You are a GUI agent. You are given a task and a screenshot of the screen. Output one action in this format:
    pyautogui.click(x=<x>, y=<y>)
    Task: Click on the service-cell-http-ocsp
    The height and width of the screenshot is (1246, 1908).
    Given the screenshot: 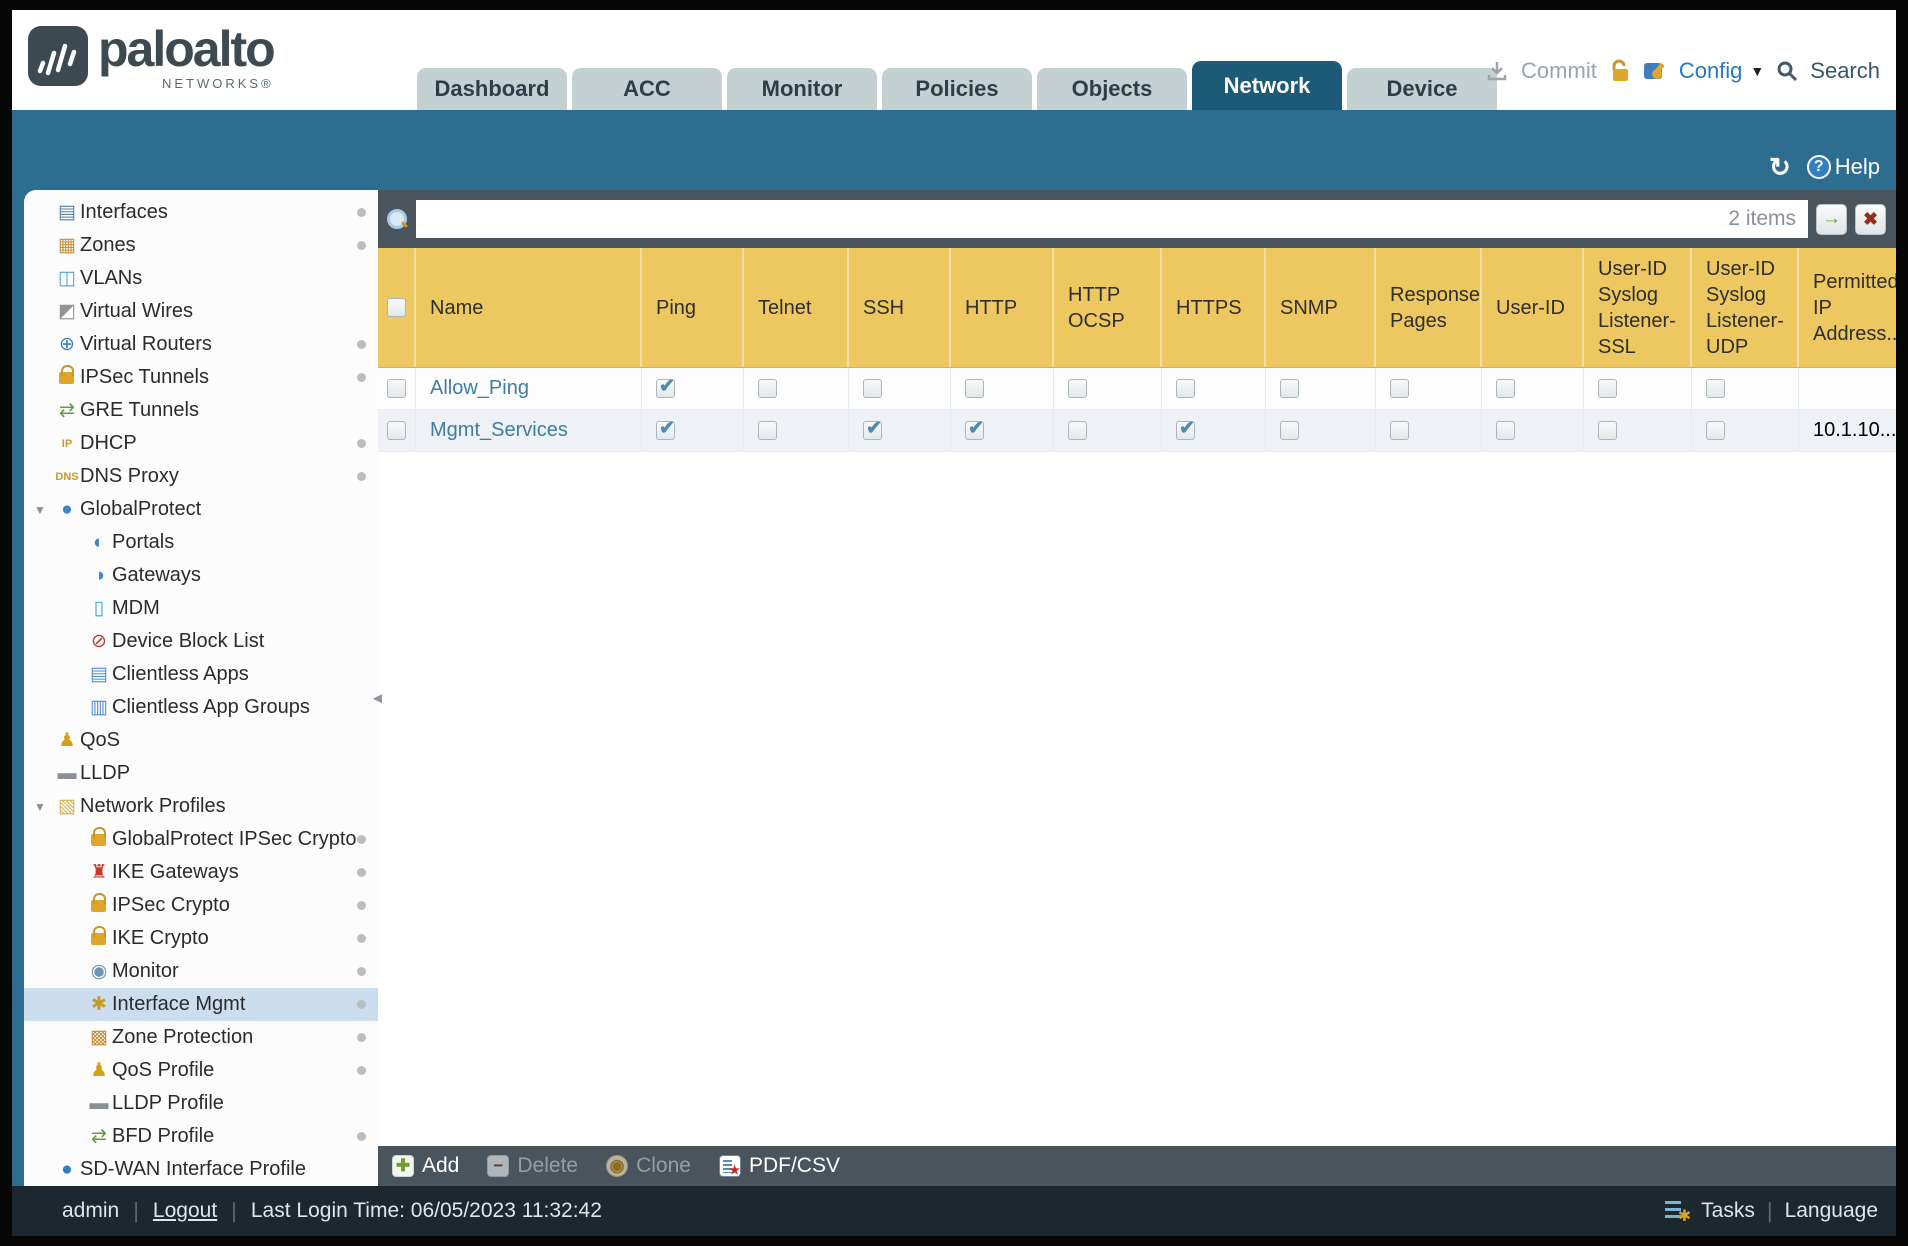 What is the action you would take?
    pyautogui.click(x=1108, y=388)
    